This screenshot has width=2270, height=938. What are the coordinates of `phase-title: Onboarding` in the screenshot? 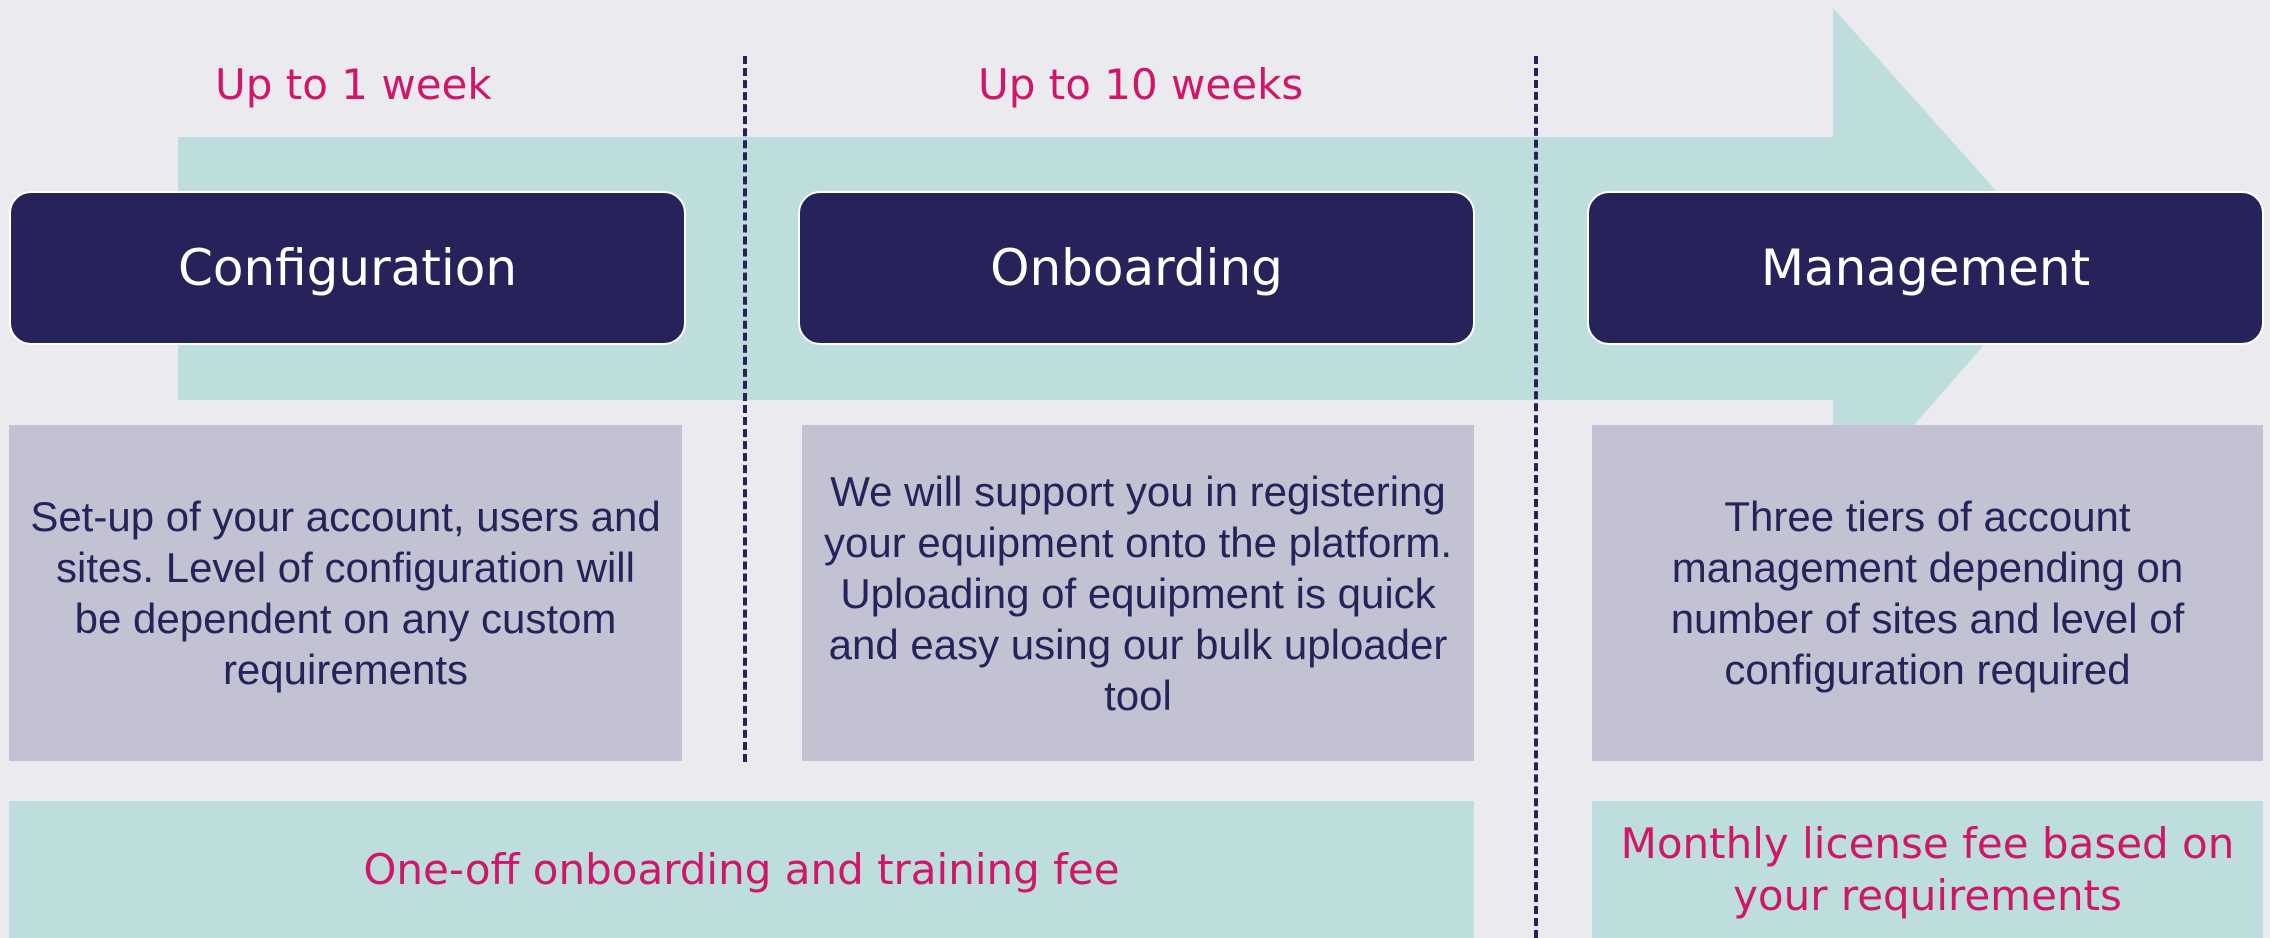 It's located at (1136, 268).